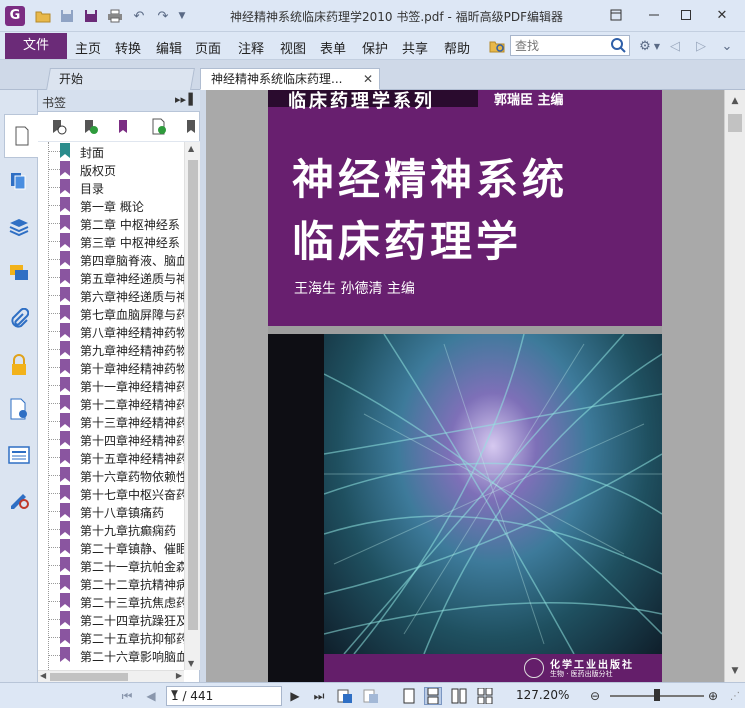  Describe the element at coordinates (21, 136) in the screenshot. I see `bookmark-panel-icon` at that location.